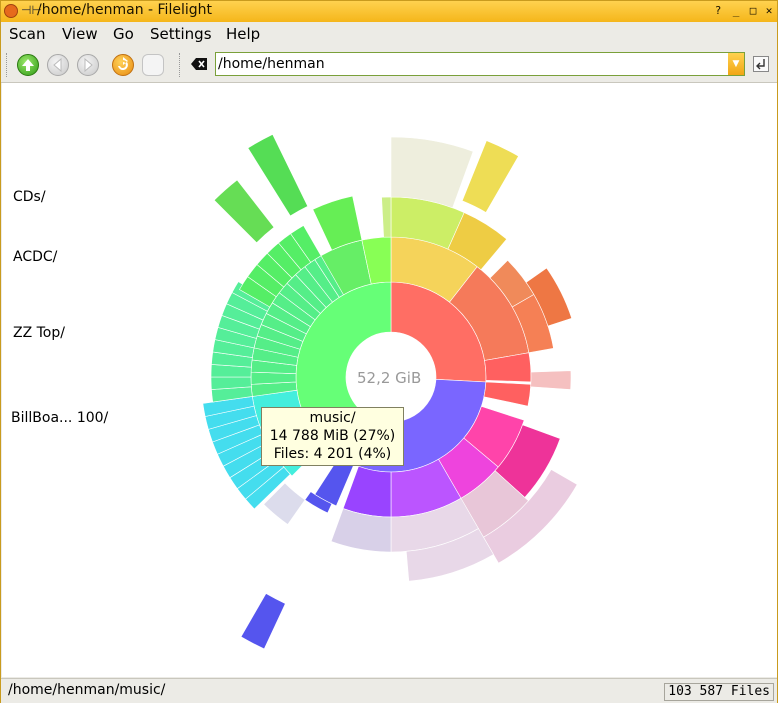 Image resolution: width=778 pixels, height=703 pixels. I want to click on menu-settings: Settings, so click(181, 34).